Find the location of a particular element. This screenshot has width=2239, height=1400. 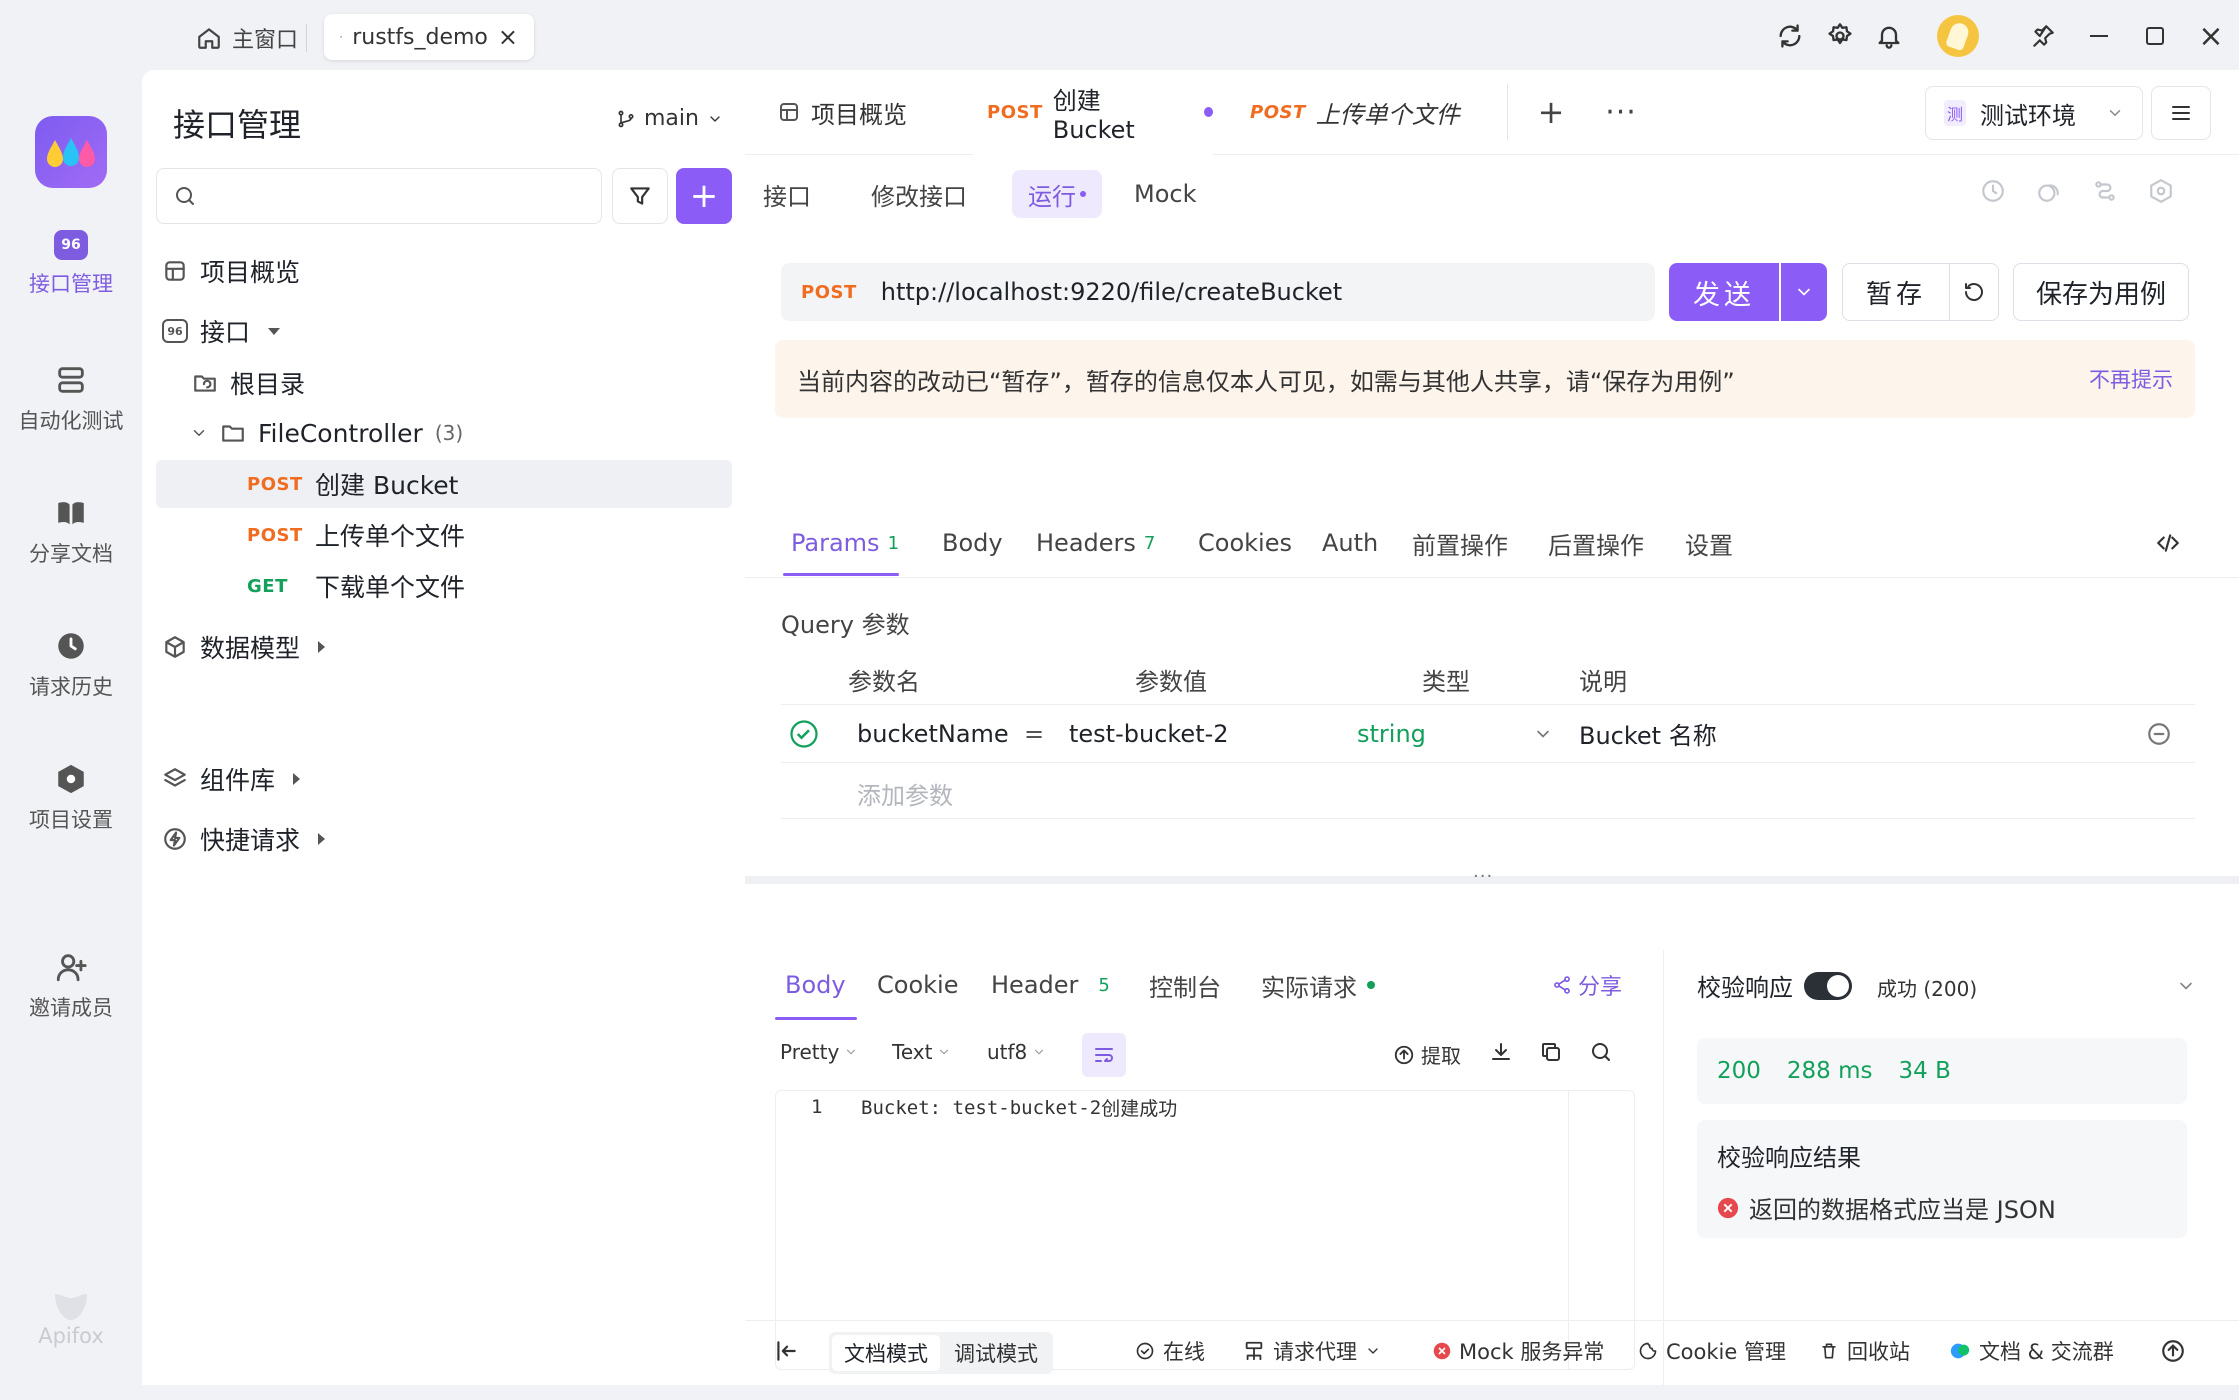

more-tabs-button: ··· is located at coordinates (1621, 112).